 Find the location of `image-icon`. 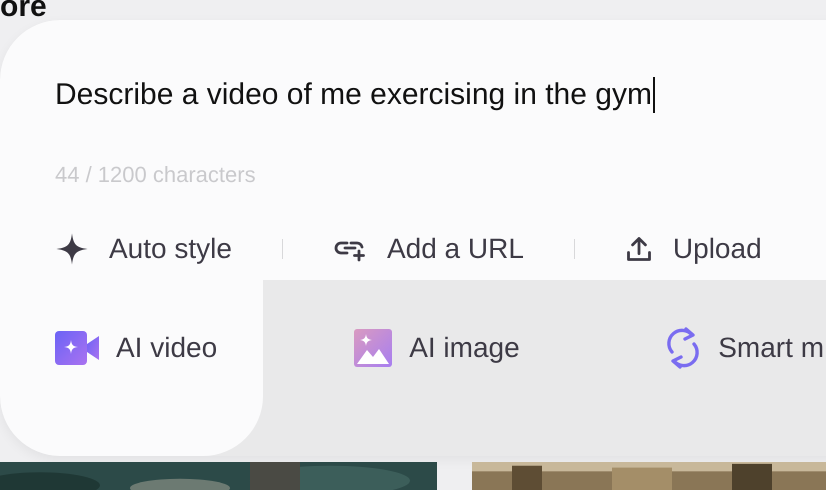

image-icon is located at coordinates (373, 348).